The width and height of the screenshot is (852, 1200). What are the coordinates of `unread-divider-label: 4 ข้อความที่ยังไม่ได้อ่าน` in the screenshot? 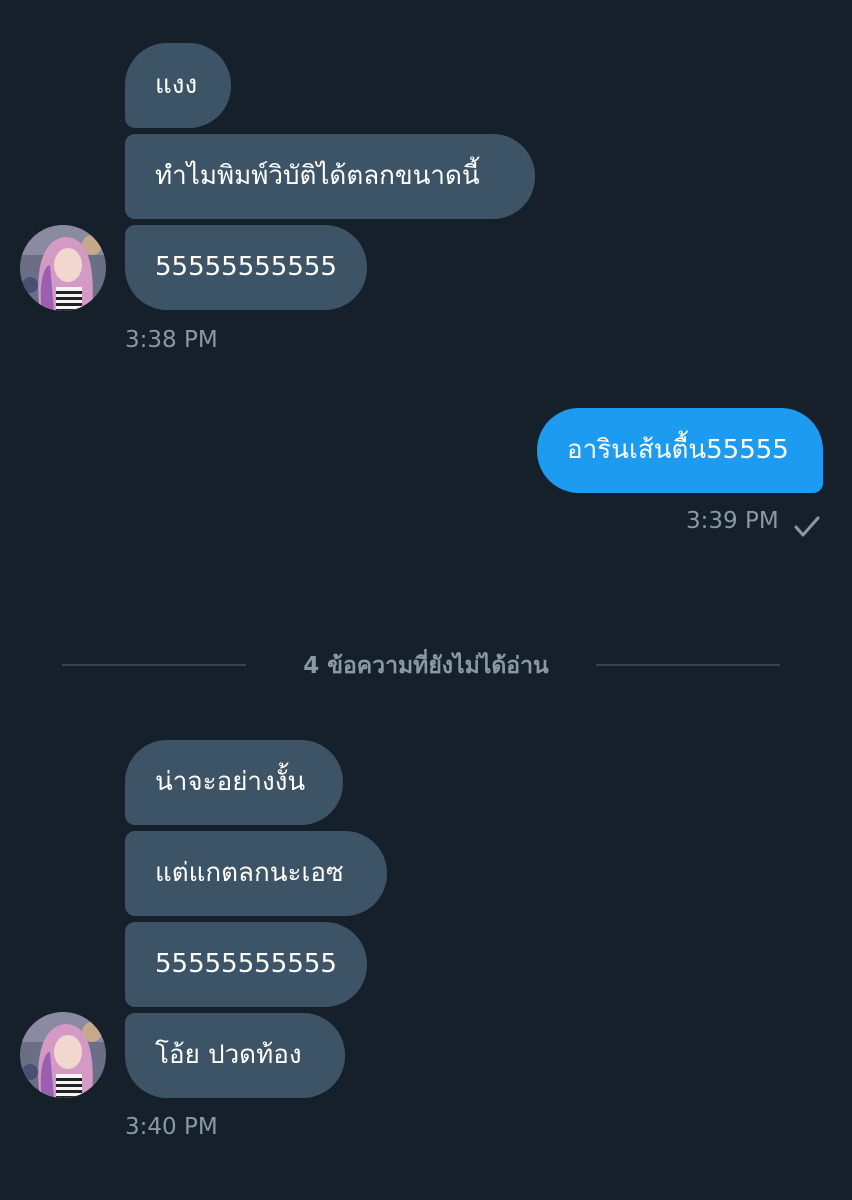 It's located at (426, 666).